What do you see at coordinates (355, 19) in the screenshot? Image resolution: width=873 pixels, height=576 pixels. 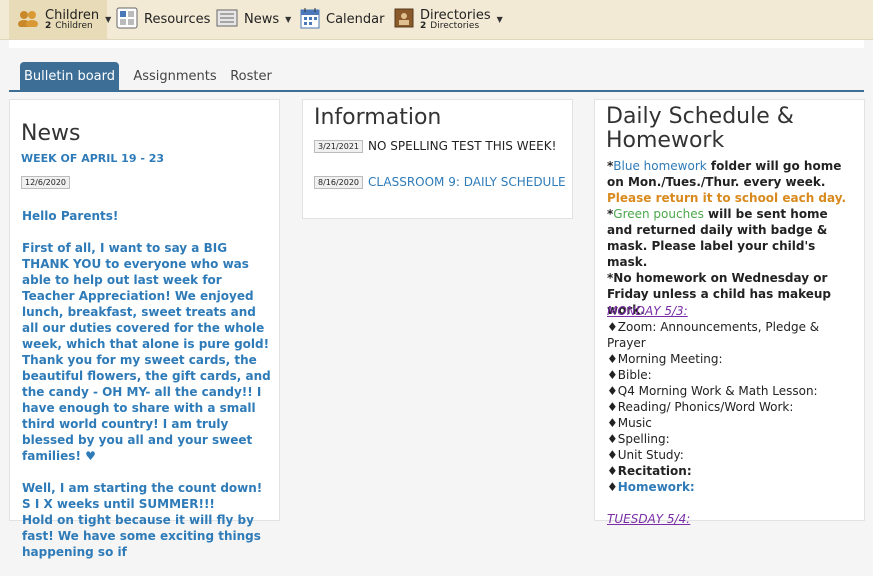 I see `calendar-label: Calendar` at bounding box center [355, 19].